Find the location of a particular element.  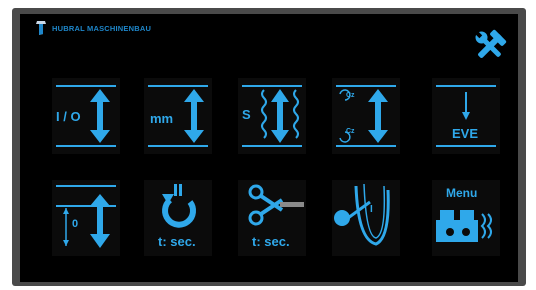

eve-arrow-icon is located at coordinates (466, 116).